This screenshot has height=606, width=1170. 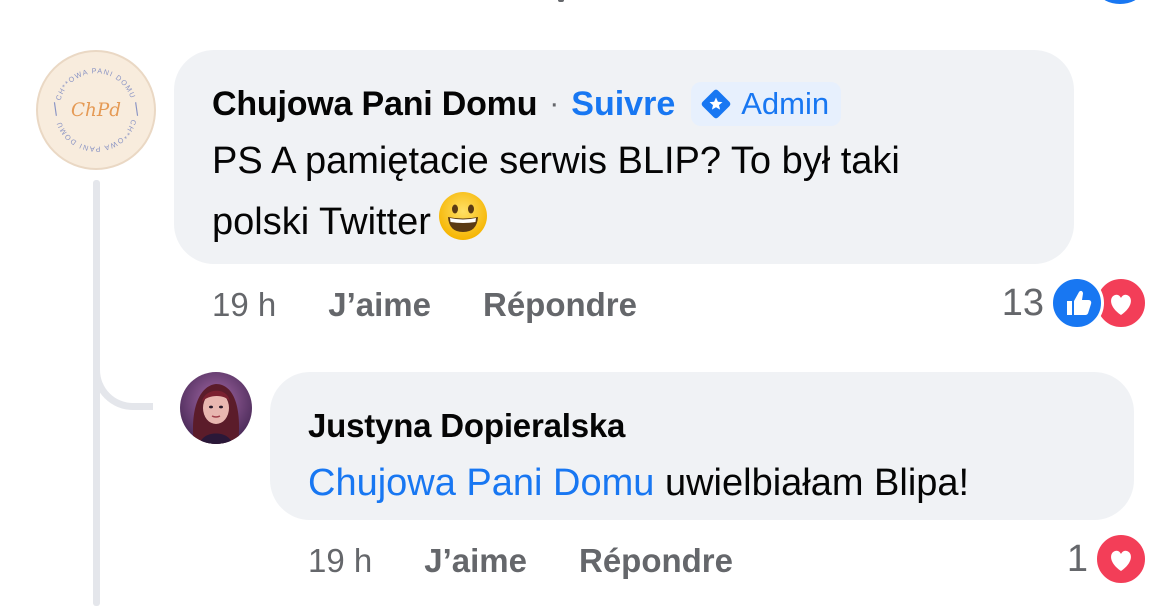 I want to click on previous-reaction-remnant, so click(x=1120, y=2).